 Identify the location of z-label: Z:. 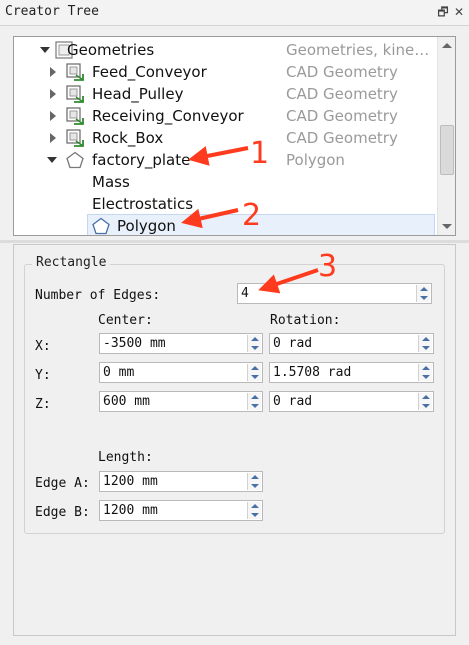
(43, 404).